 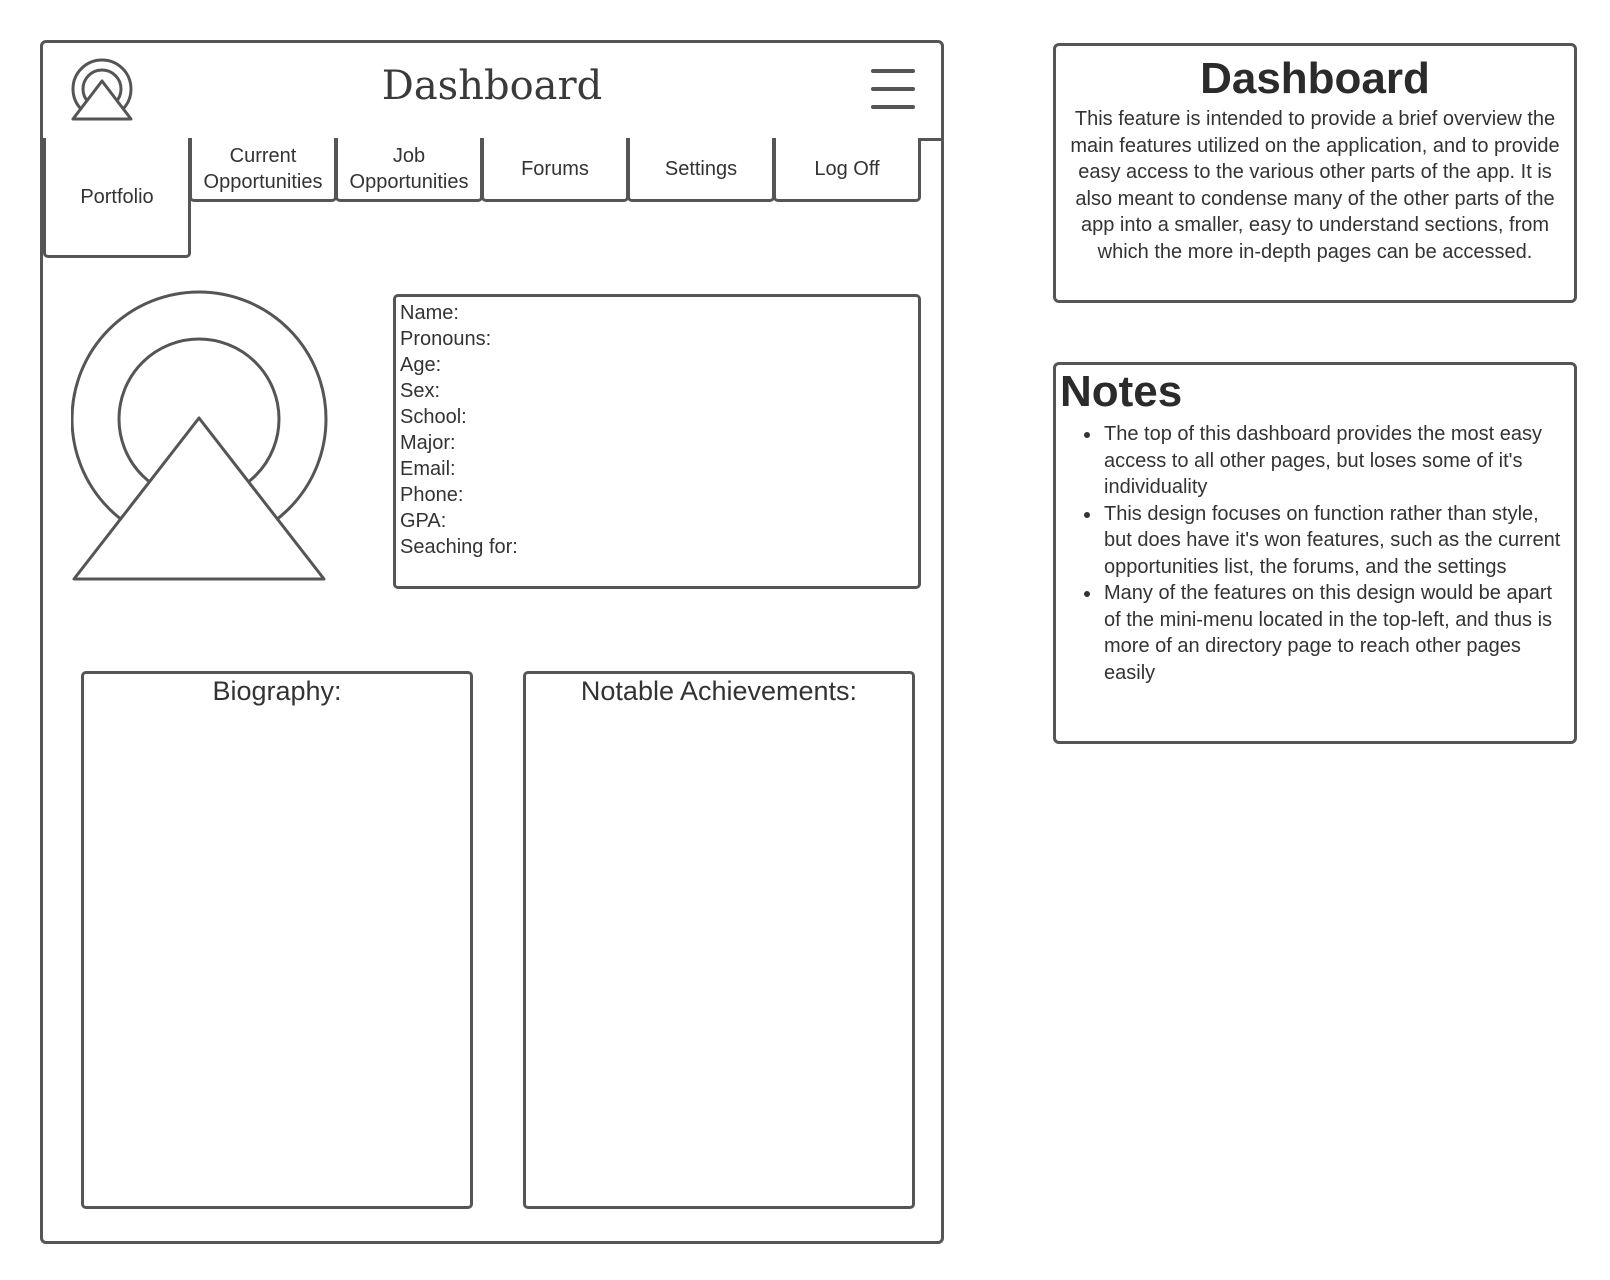 I want to click on biography-title: Biography:, so click(x=277, y=691).